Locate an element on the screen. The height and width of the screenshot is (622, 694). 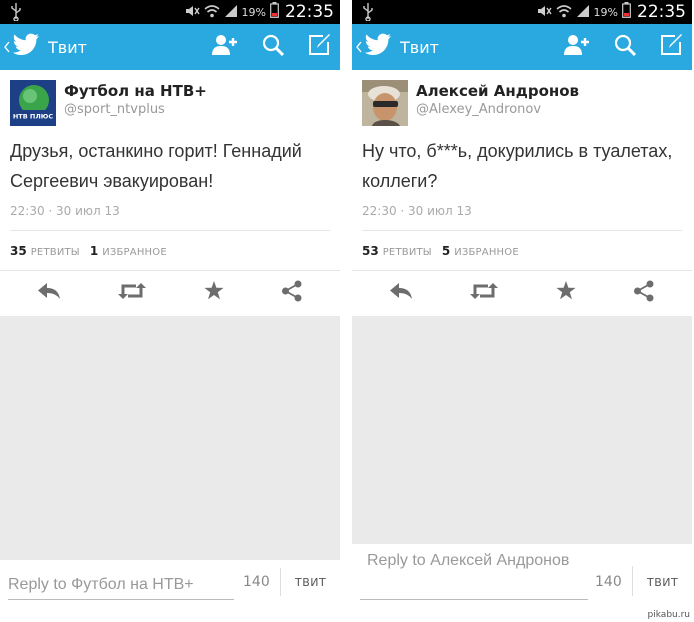
retweets-count: 53 is located at coordinates (370, 250).